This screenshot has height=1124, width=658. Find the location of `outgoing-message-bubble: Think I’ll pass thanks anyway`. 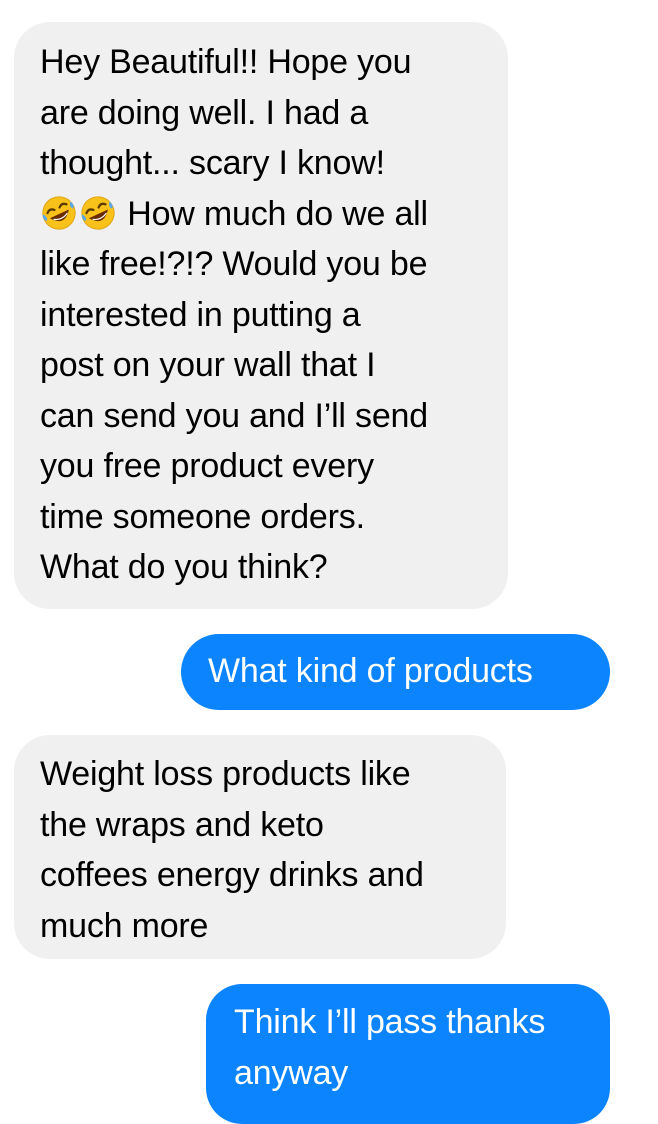

outgoing-message-bubble: Think I’ll pass thanks anyway is located at coordinates (408, 1054).